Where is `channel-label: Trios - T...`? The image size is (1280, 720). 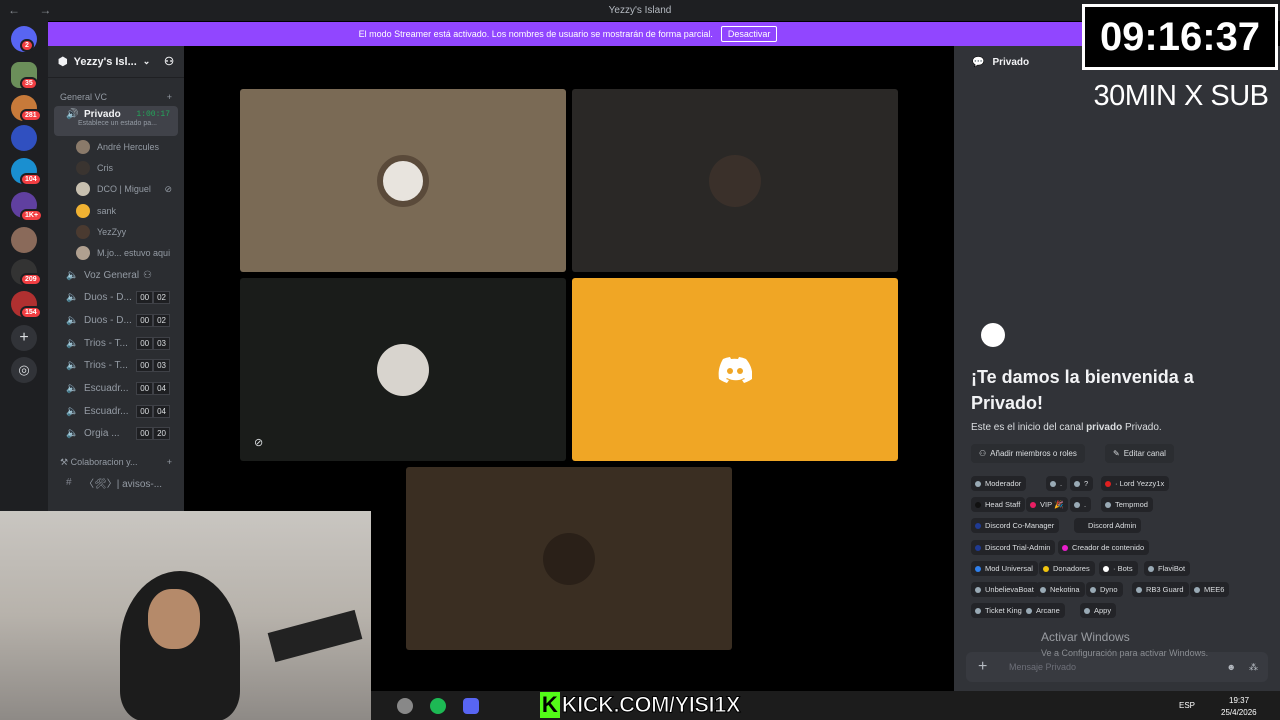
channel-label: Trios - T... is located at coordinates (106, 366).